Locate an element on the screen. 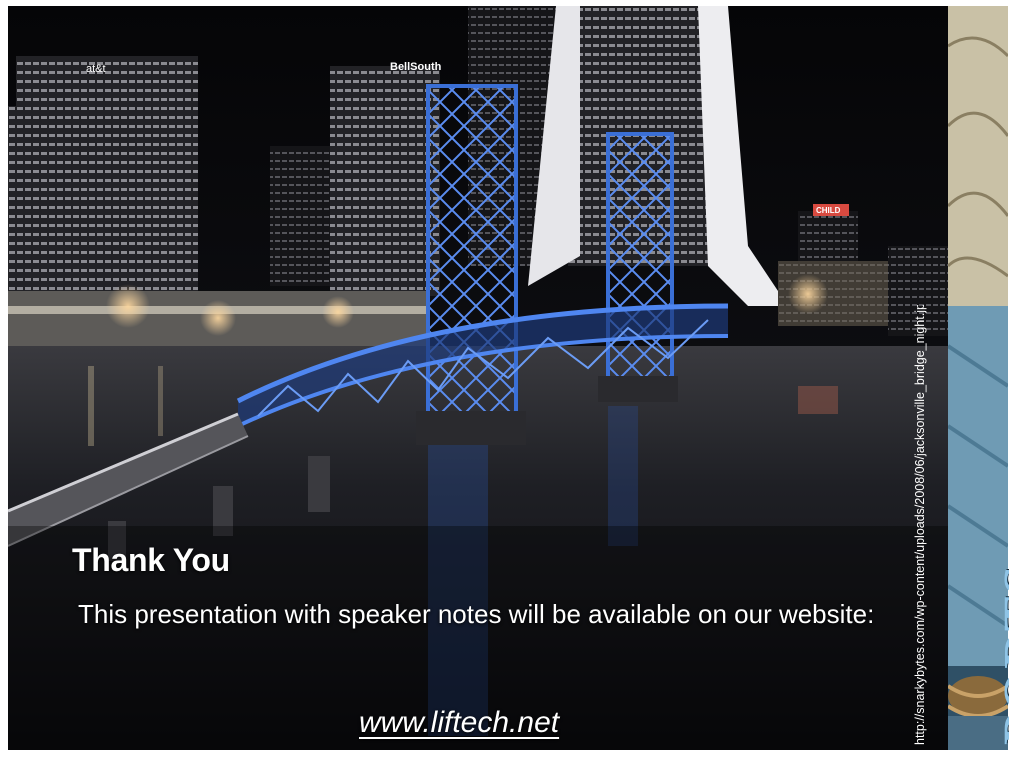  sign-bellsouth: BellSouth is located at coordinates (416, 67).